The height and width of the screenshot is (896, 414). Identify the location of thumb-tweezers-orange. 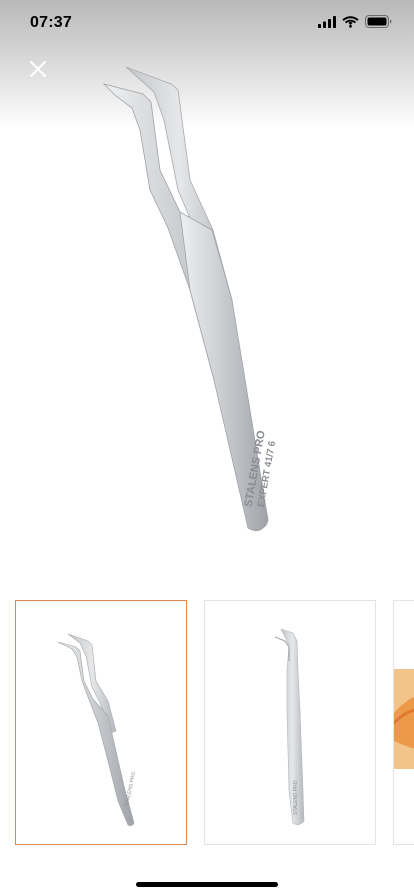
(403, 722).